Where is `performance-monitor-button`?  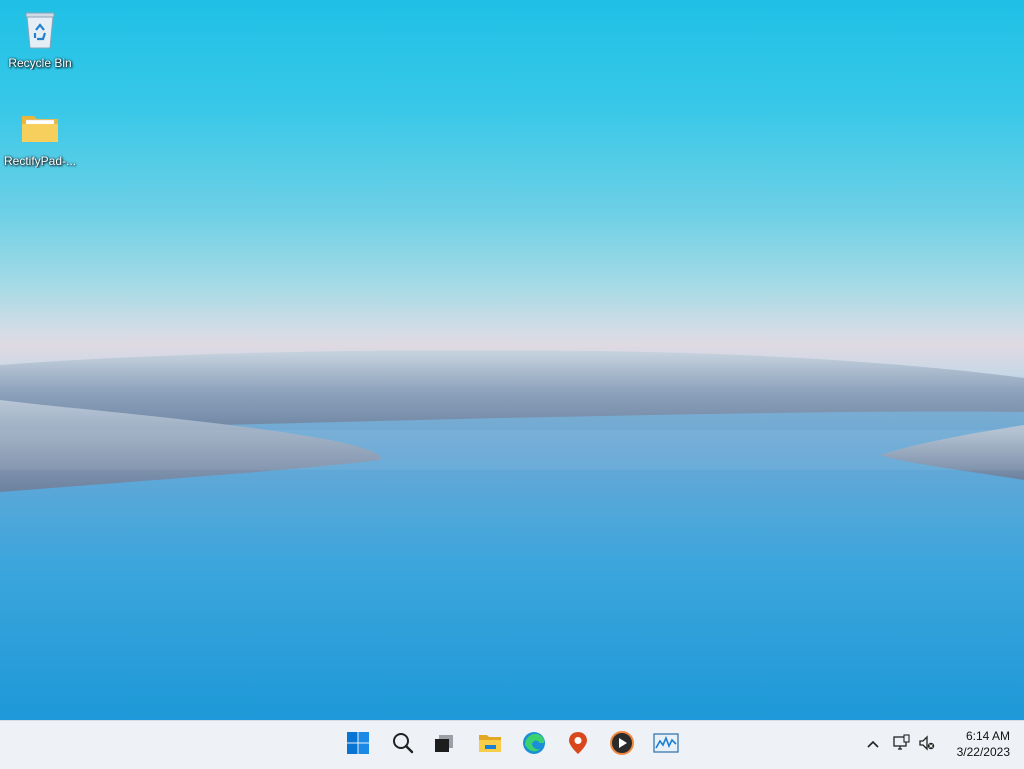
performance-monitor-button is located at coordinates (666, 745).